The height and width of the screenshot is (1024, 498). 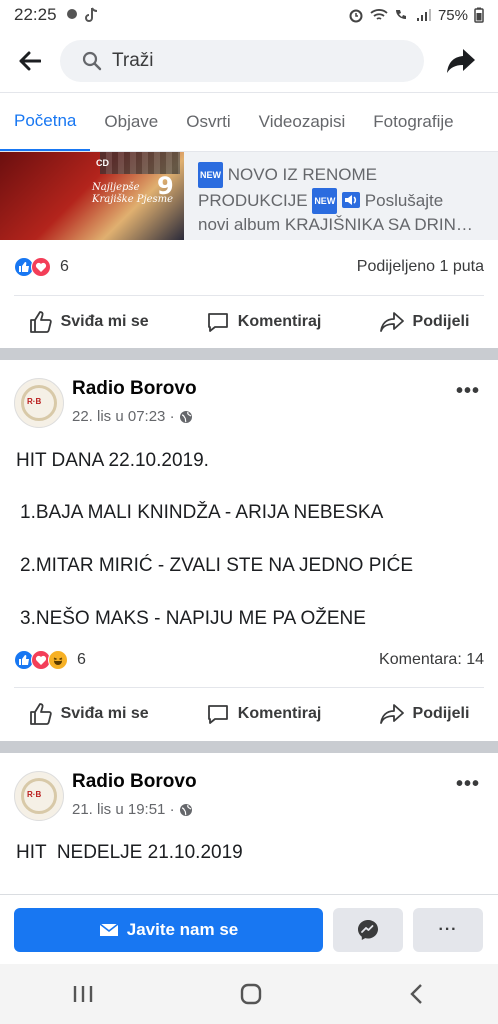 I want to click on contact-us-button: Javite nam se, so click(x=168, y=929).